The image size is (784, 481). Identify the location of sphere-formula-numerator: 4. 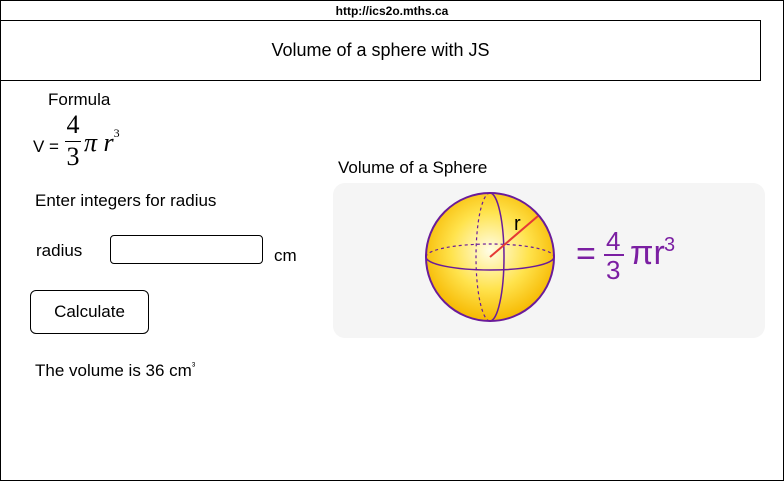
(613, 241).